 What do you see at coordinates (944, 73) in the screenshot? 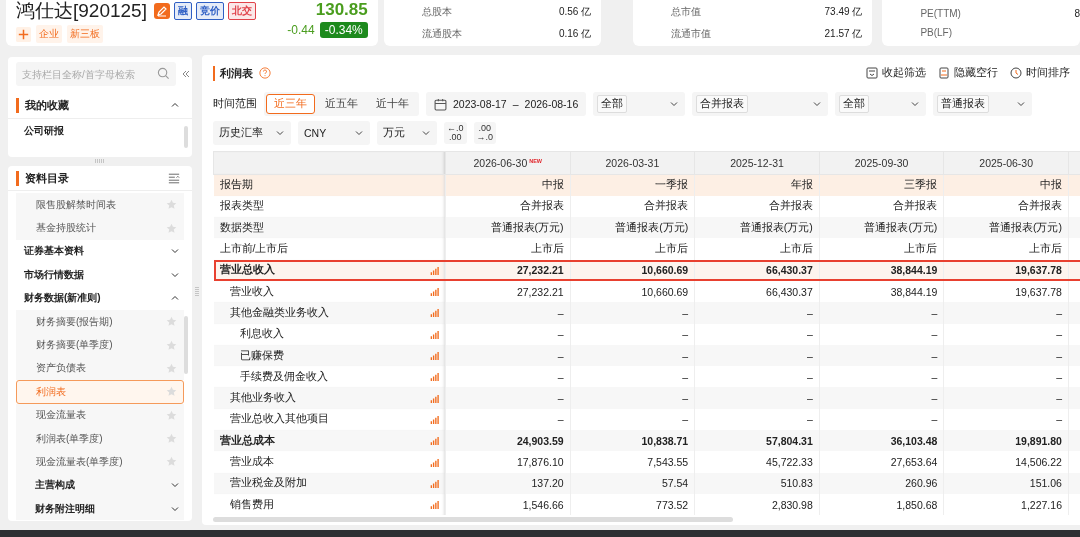
I see `document-icon` at bounding box center [944, 73].